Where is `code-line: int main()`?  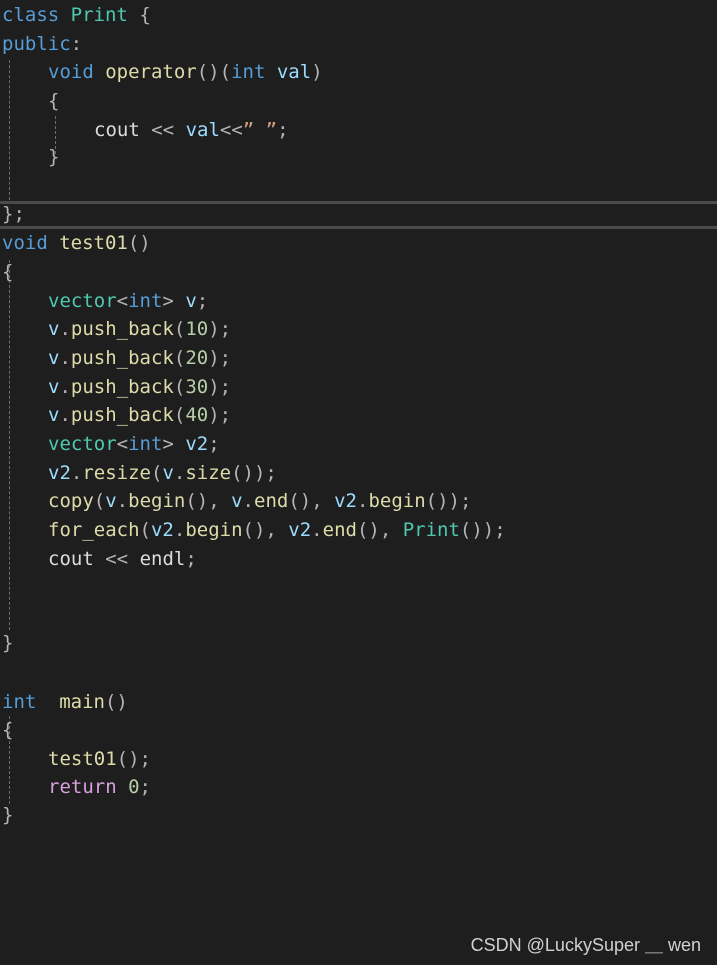
code-line: int main() is located at coordinates (65, 702).